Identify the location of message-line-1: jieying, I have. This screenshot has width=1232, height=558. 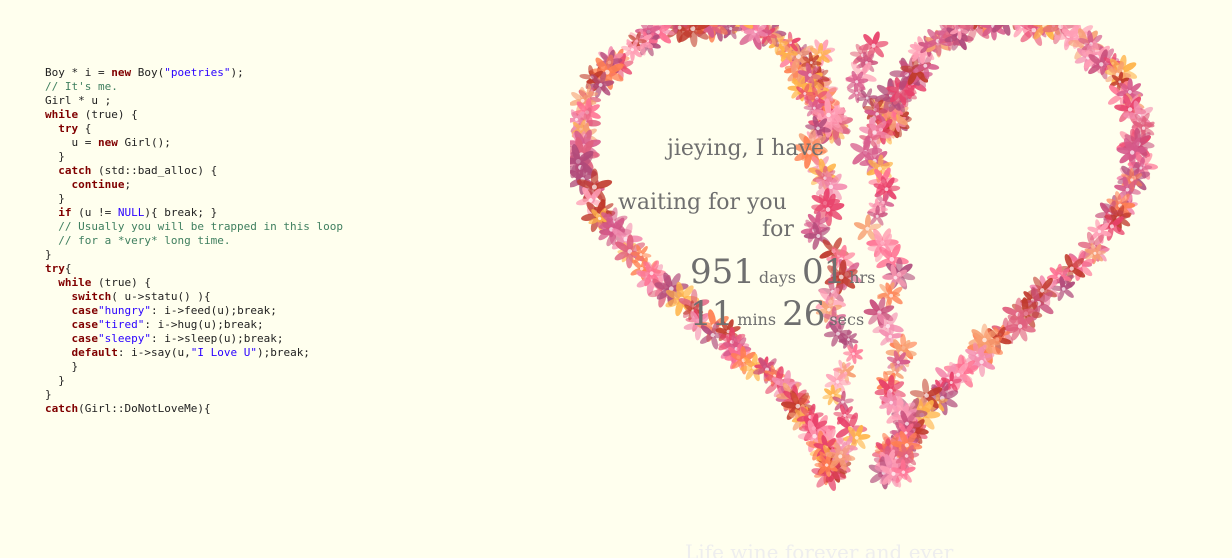
(745, 148).